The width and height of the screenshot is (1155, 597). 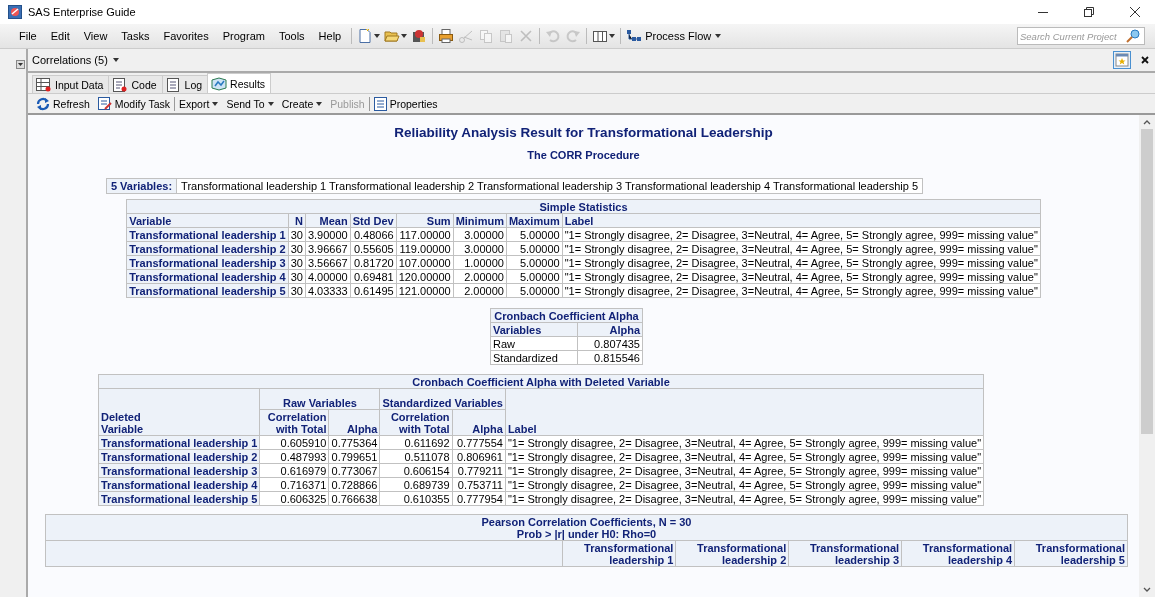 What do you see at coordinates (1089, 12) in the screenshot?
I see `restore-icon` at bounding box center [1089, 12].